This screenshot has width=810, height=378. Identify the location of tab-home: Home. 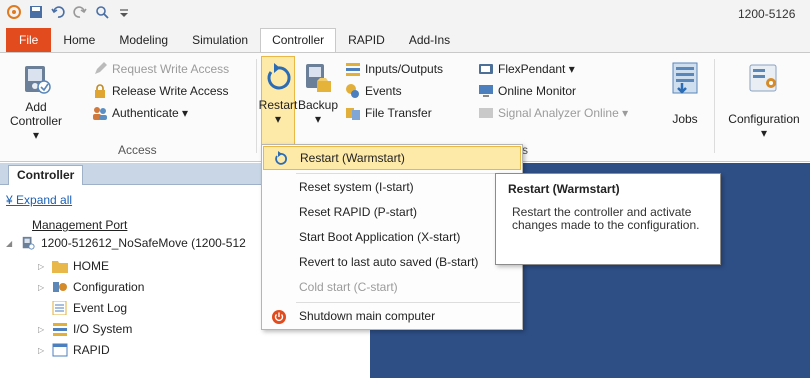
(79, 40).